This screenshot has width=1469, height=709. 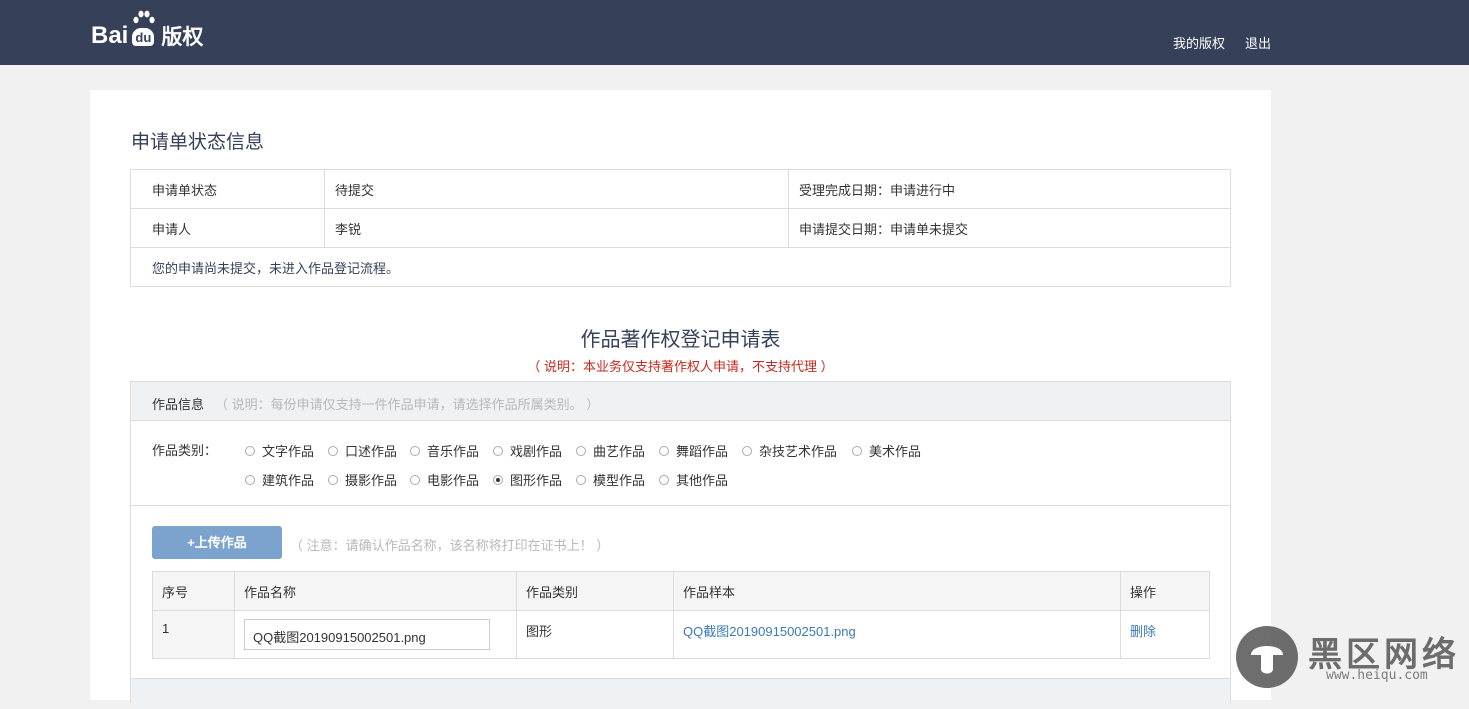 I want to click on radio-label: 摄影作品, so click(x=371, y=480).